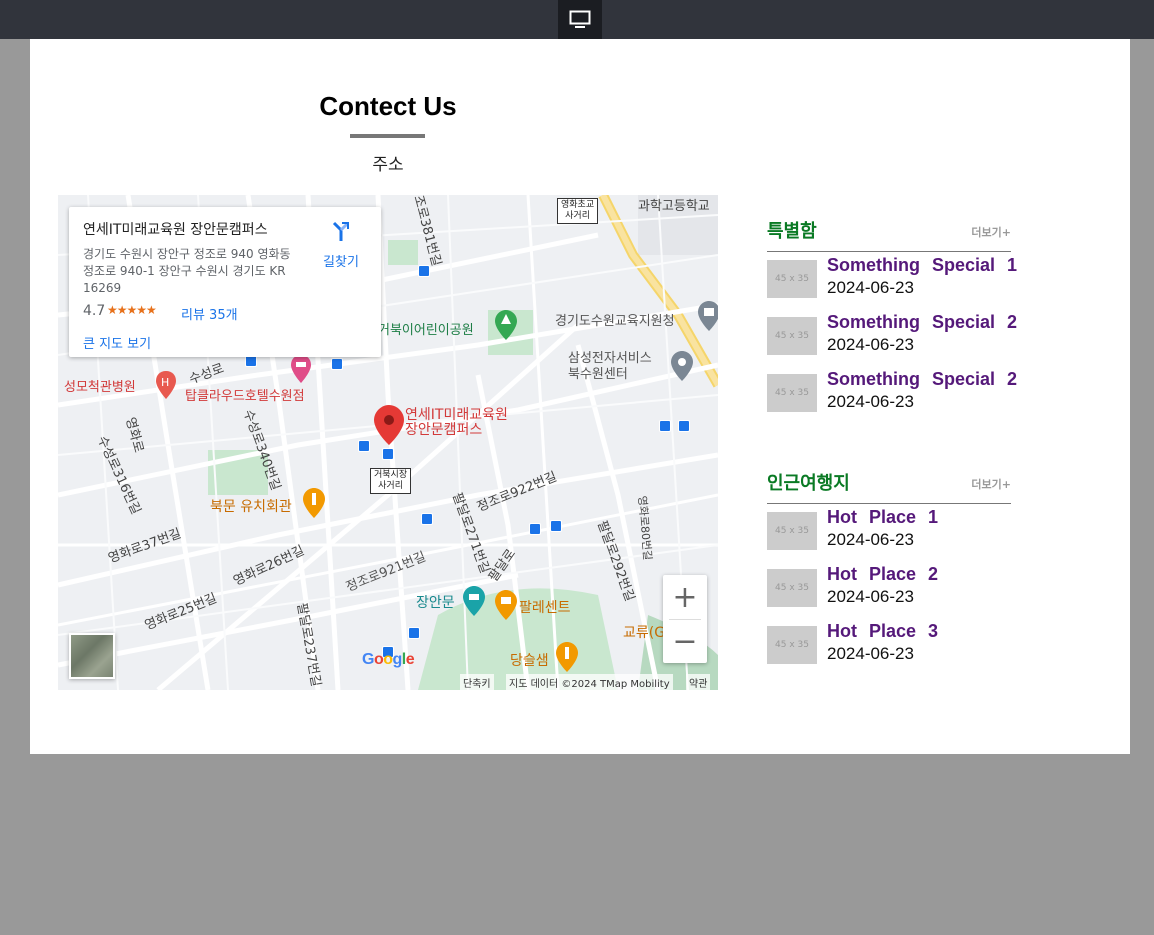 The height and width of the screenshot is (935, 1154). What do you see at coordinates (674, 206) in the screenshot?
I see `map-label-school: 과학고등학교` at bounding box center [674, 206].